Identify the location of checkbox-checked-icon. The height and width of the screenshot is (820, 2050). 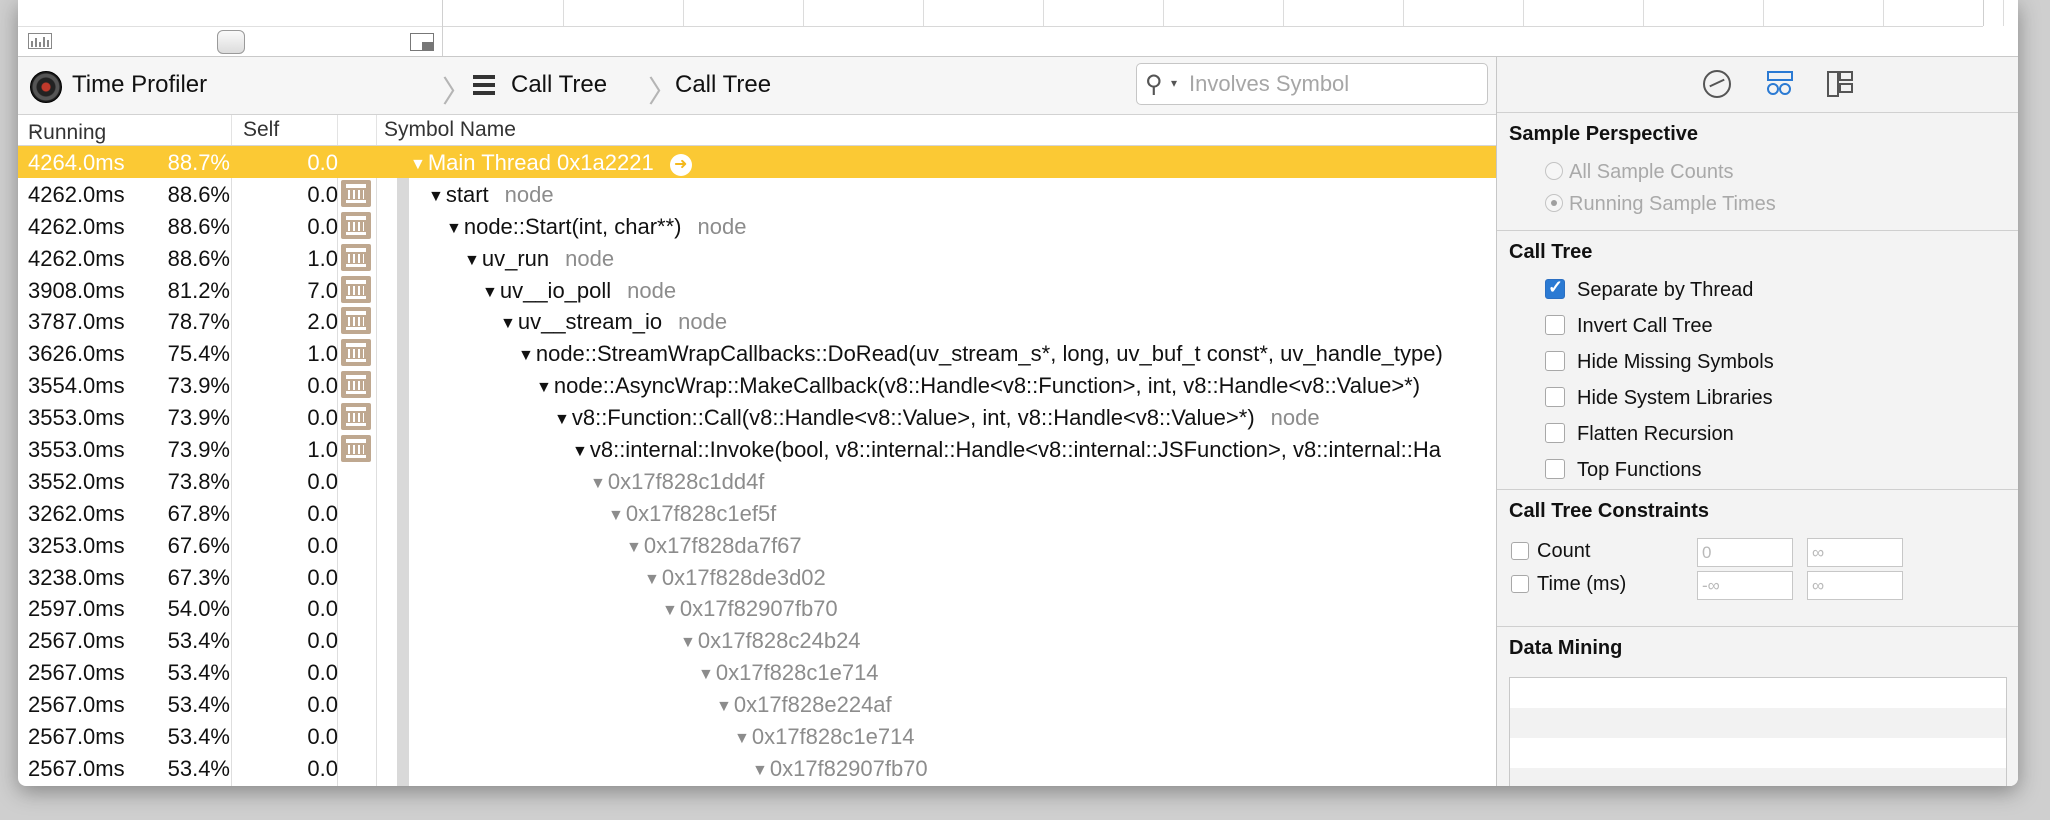
(1555, 288).